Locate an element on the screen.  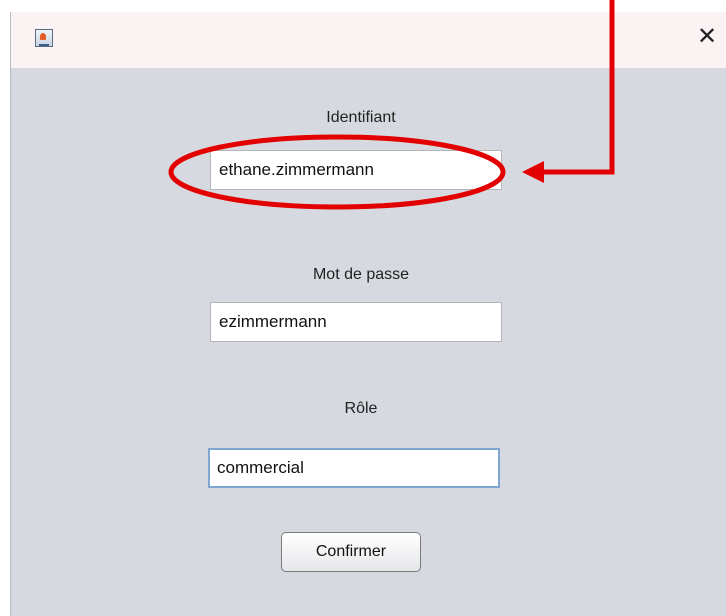
identifiant-field is located at coordinates (356, 170).